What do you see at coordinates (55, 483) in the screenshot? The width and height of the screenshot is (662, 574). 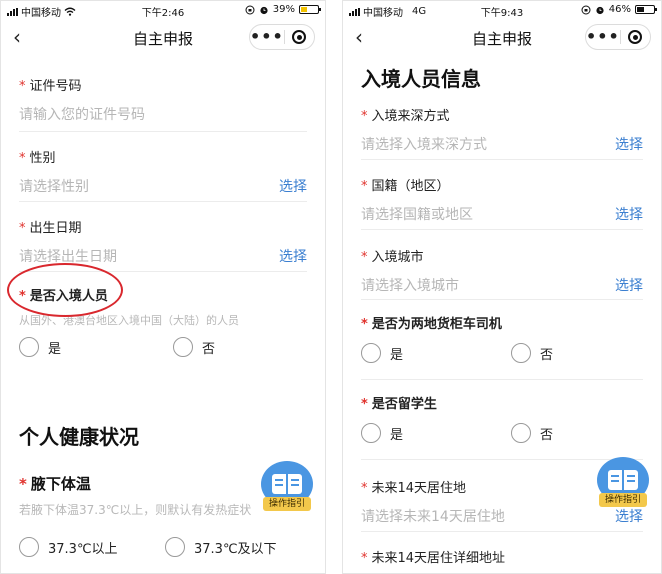 I see `temperature-question: * 腋下体温` at bounding box center [55, 483].